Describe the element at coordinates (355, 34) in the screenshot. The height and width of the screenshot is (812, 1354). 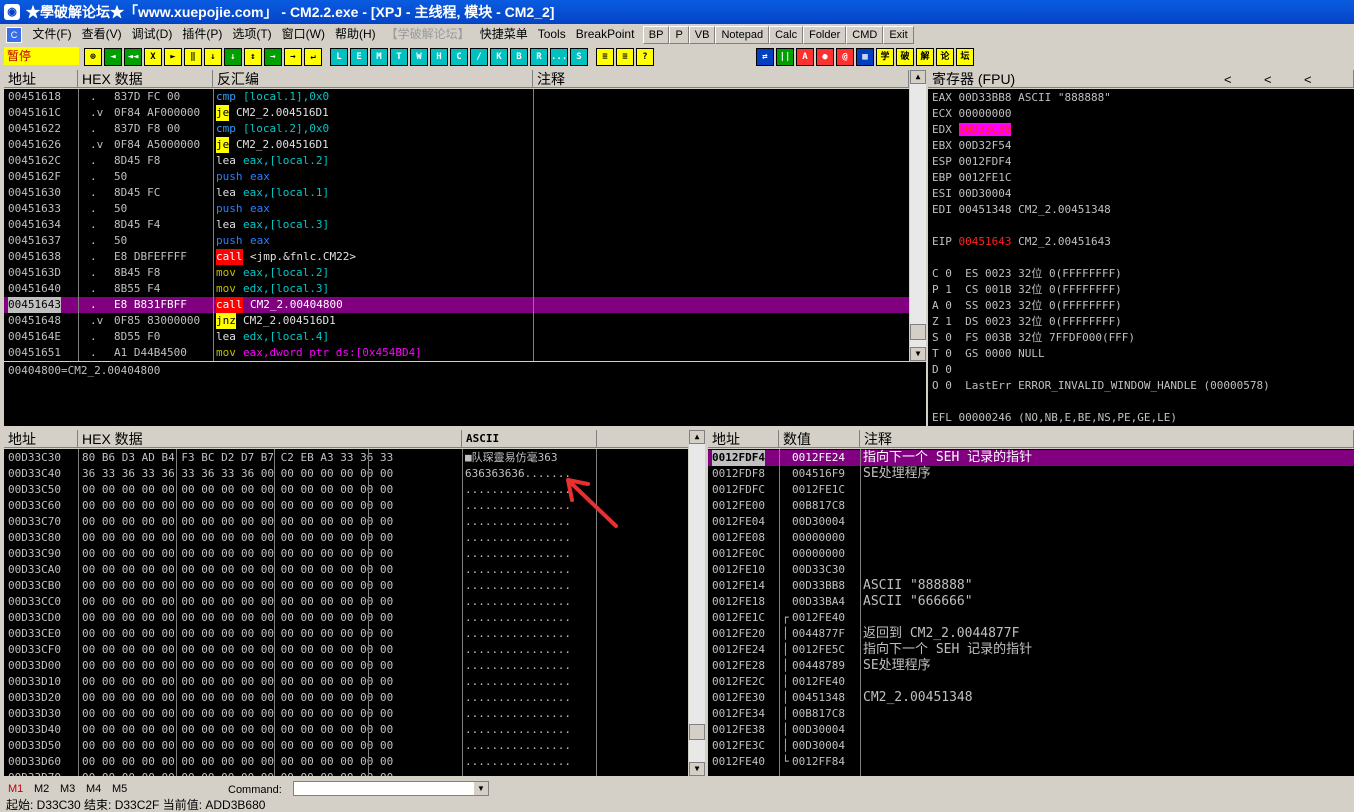
I see `menu-item-6: 帮助(H)` at that location.